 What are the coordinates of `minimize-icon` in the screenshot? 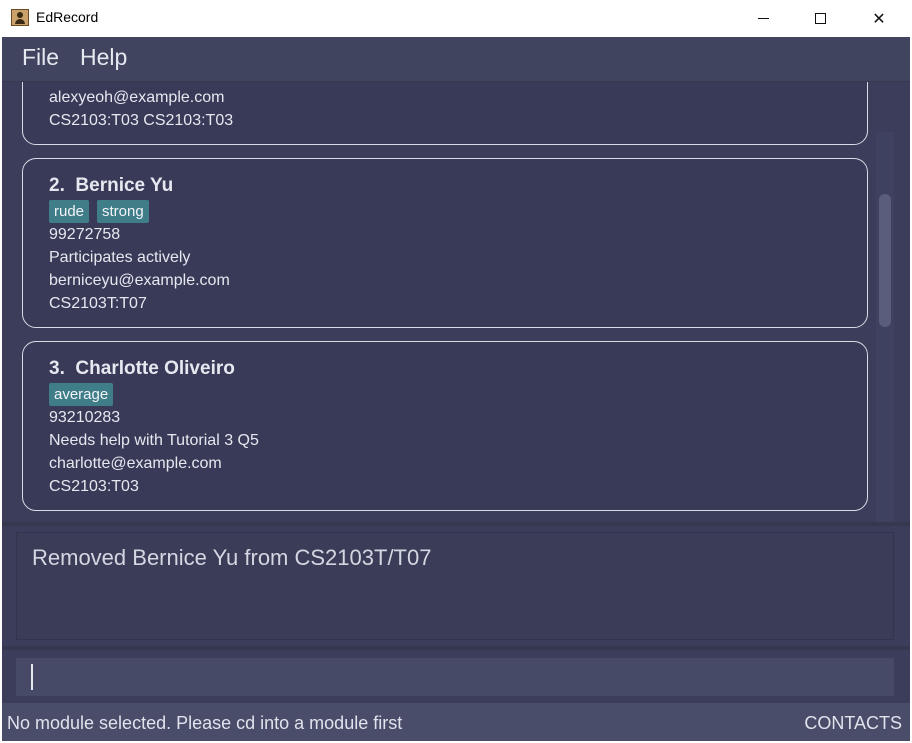 It's located at (763, 18).